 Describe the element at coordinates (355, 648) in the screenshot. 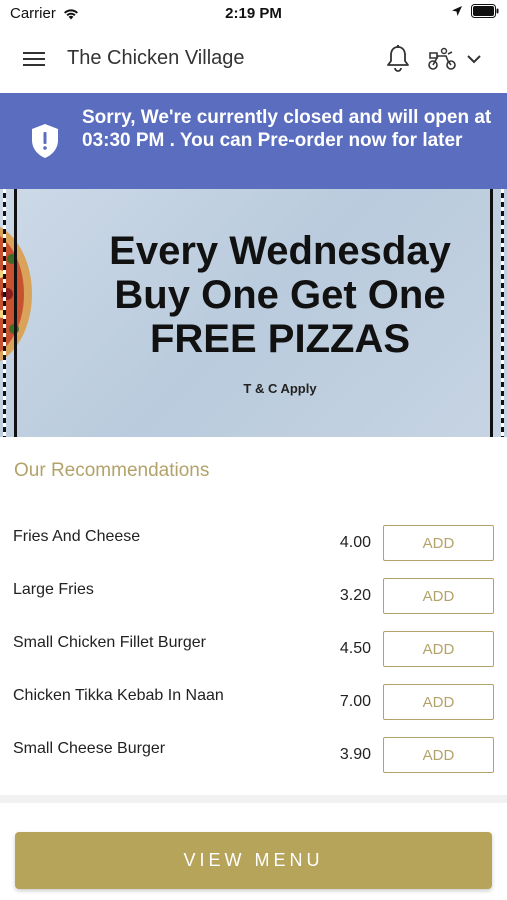

I see `item-price: 4.50` at that location.